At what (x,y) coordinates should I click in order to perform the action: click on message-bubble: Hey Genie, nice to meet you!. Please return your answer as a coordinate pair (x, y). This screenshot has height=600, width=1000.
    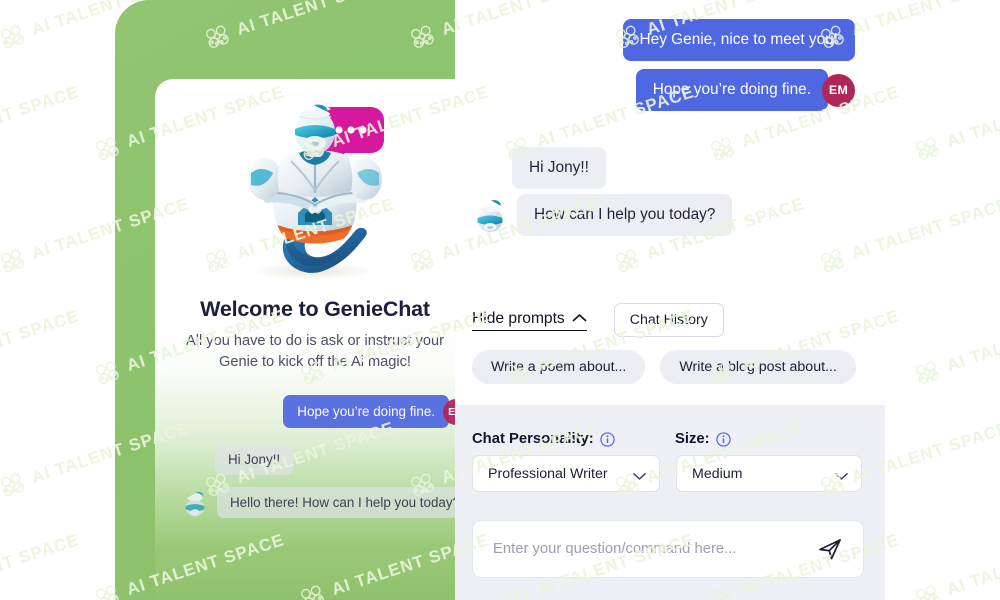
    Looking at the image, I should click on (738, 40).